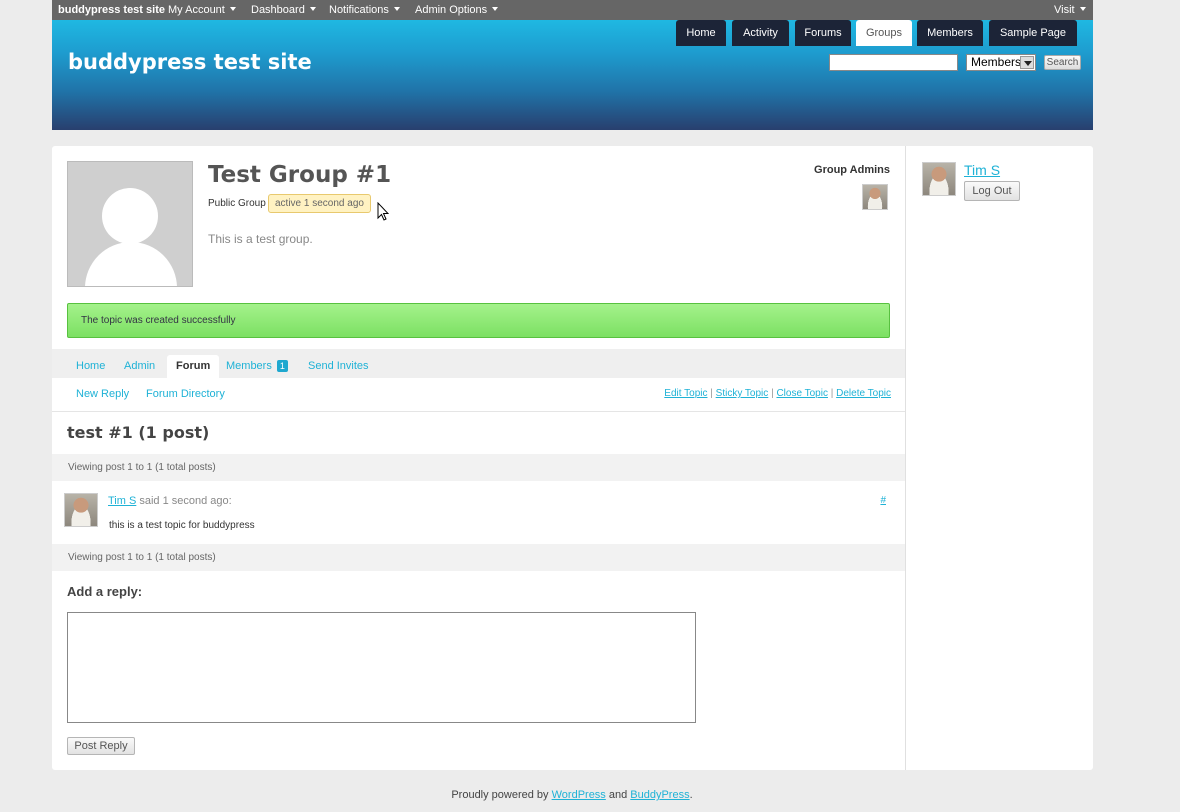 This screenshot has width=1180, height=812. What do you see at coordinates (196, 10) in the screenshot?
I see `adminbar-my-account-label: My Account` at bounding box center [196, 10].